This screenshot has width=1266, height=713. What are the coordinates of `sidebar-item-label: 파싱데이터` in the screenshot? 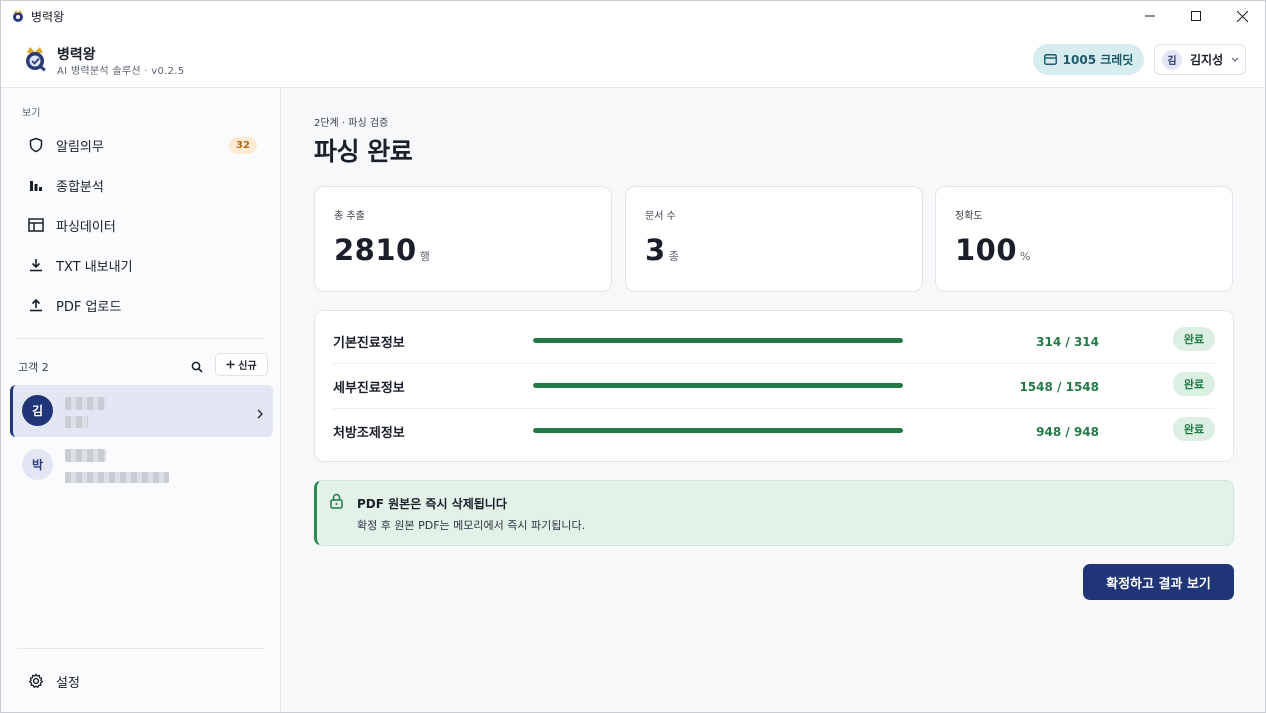 It's located at (86, 227).